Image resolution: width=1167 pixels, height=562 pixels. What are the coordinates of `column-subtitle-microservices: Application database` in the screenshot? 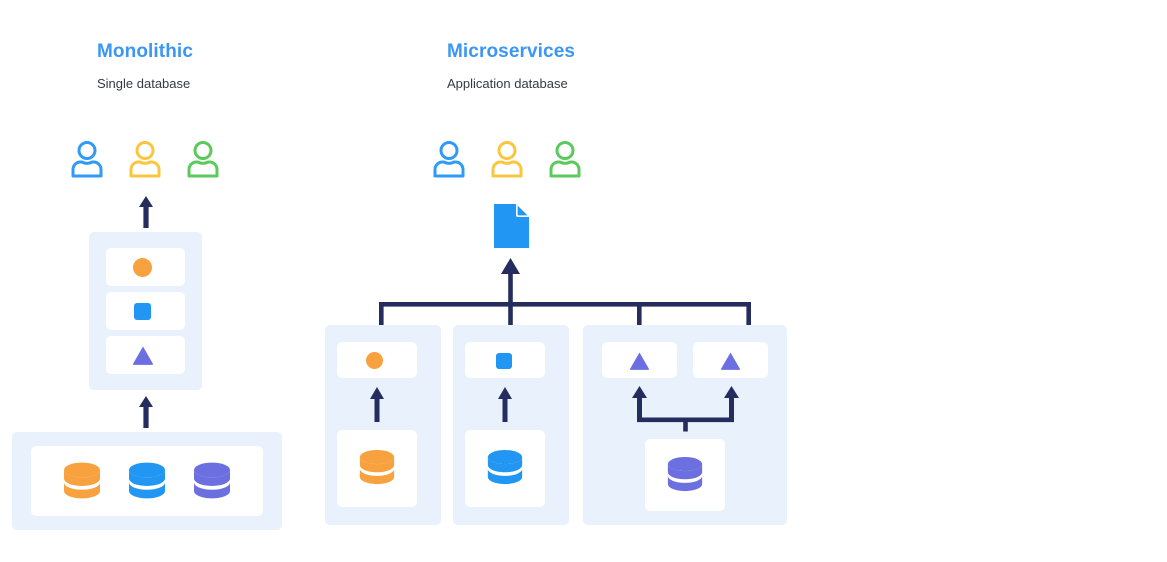 It's located at (507, 83).